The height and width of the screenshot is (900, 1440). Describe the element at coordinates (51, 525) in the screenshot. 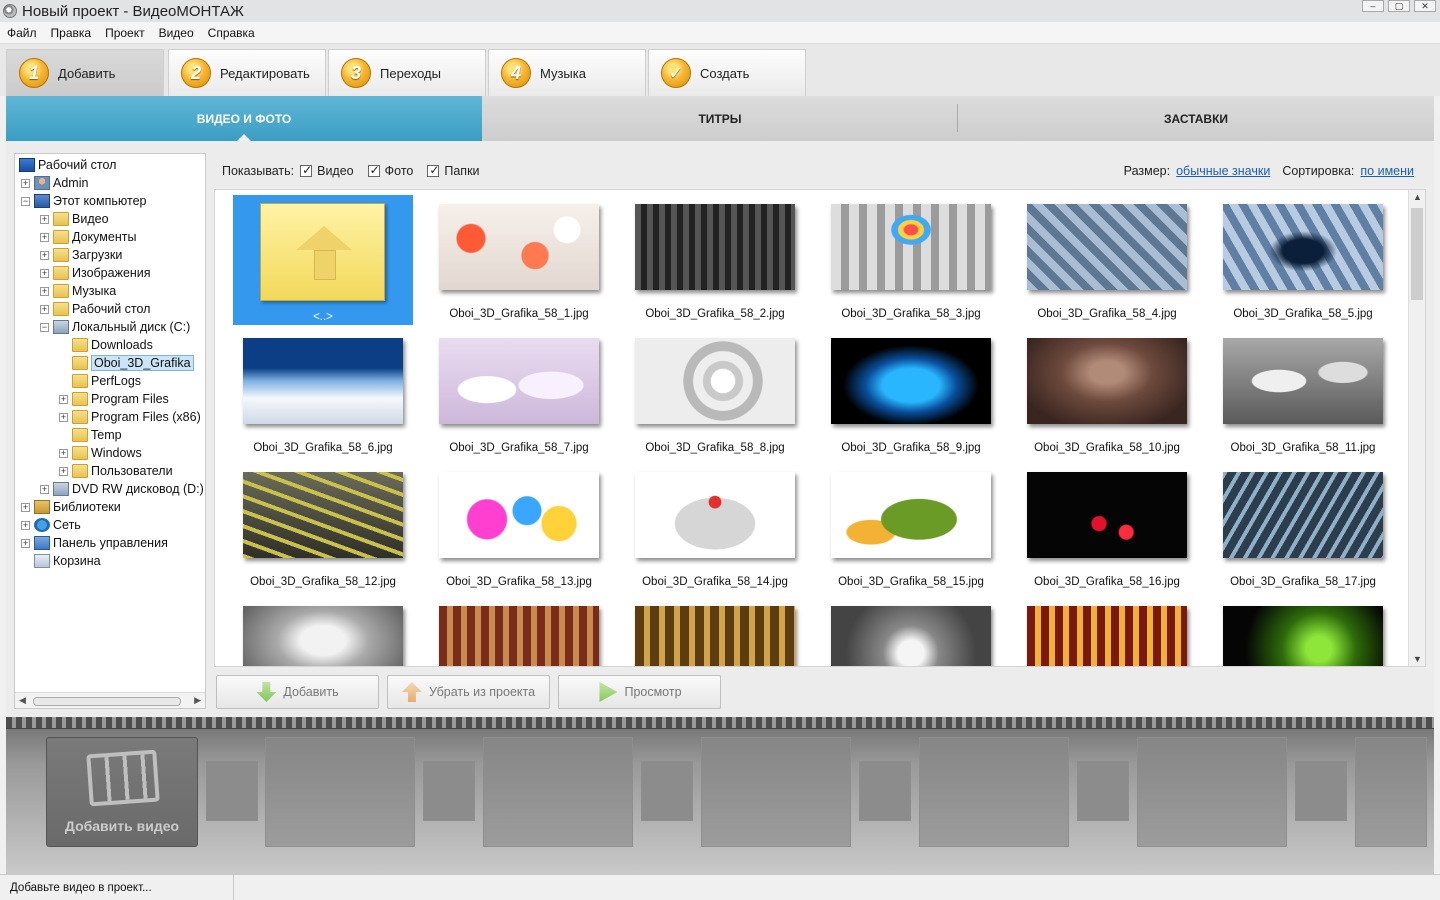

I see `tree-item: + Сеть` at that location.